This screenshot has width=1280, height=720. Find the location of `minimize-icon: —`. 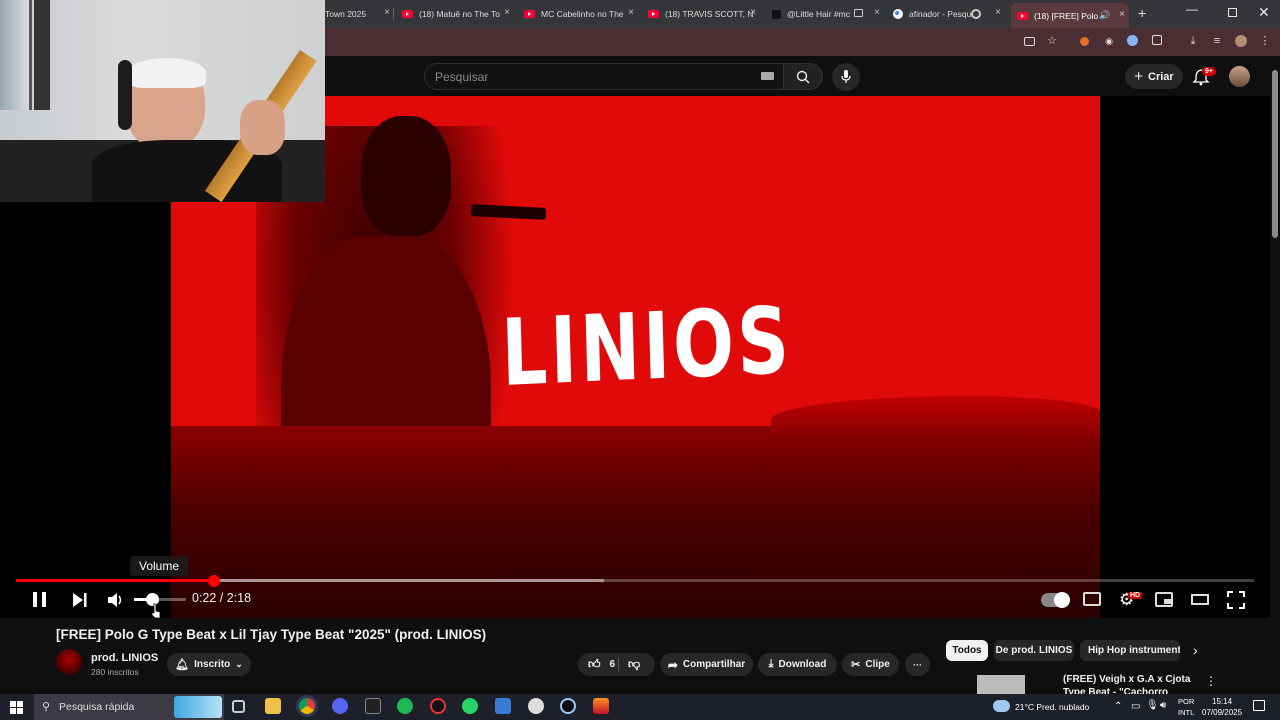

minimize-icon: — is located at coordinates (1192, 9).